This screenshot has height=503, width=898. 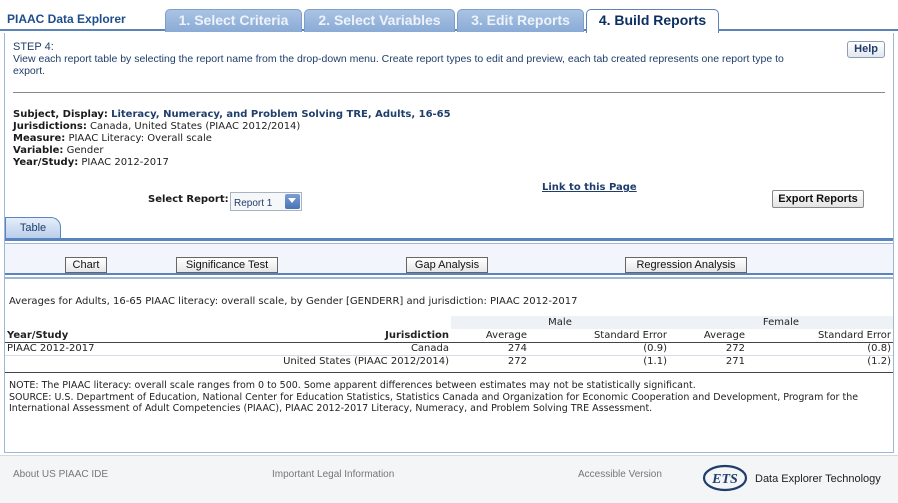 What do you see at coordinates (318, 361) in the screenshot?
I see `cell-jurisdiction: United States (PIAAC 2012/2014)` at bounding box center [318, 361].